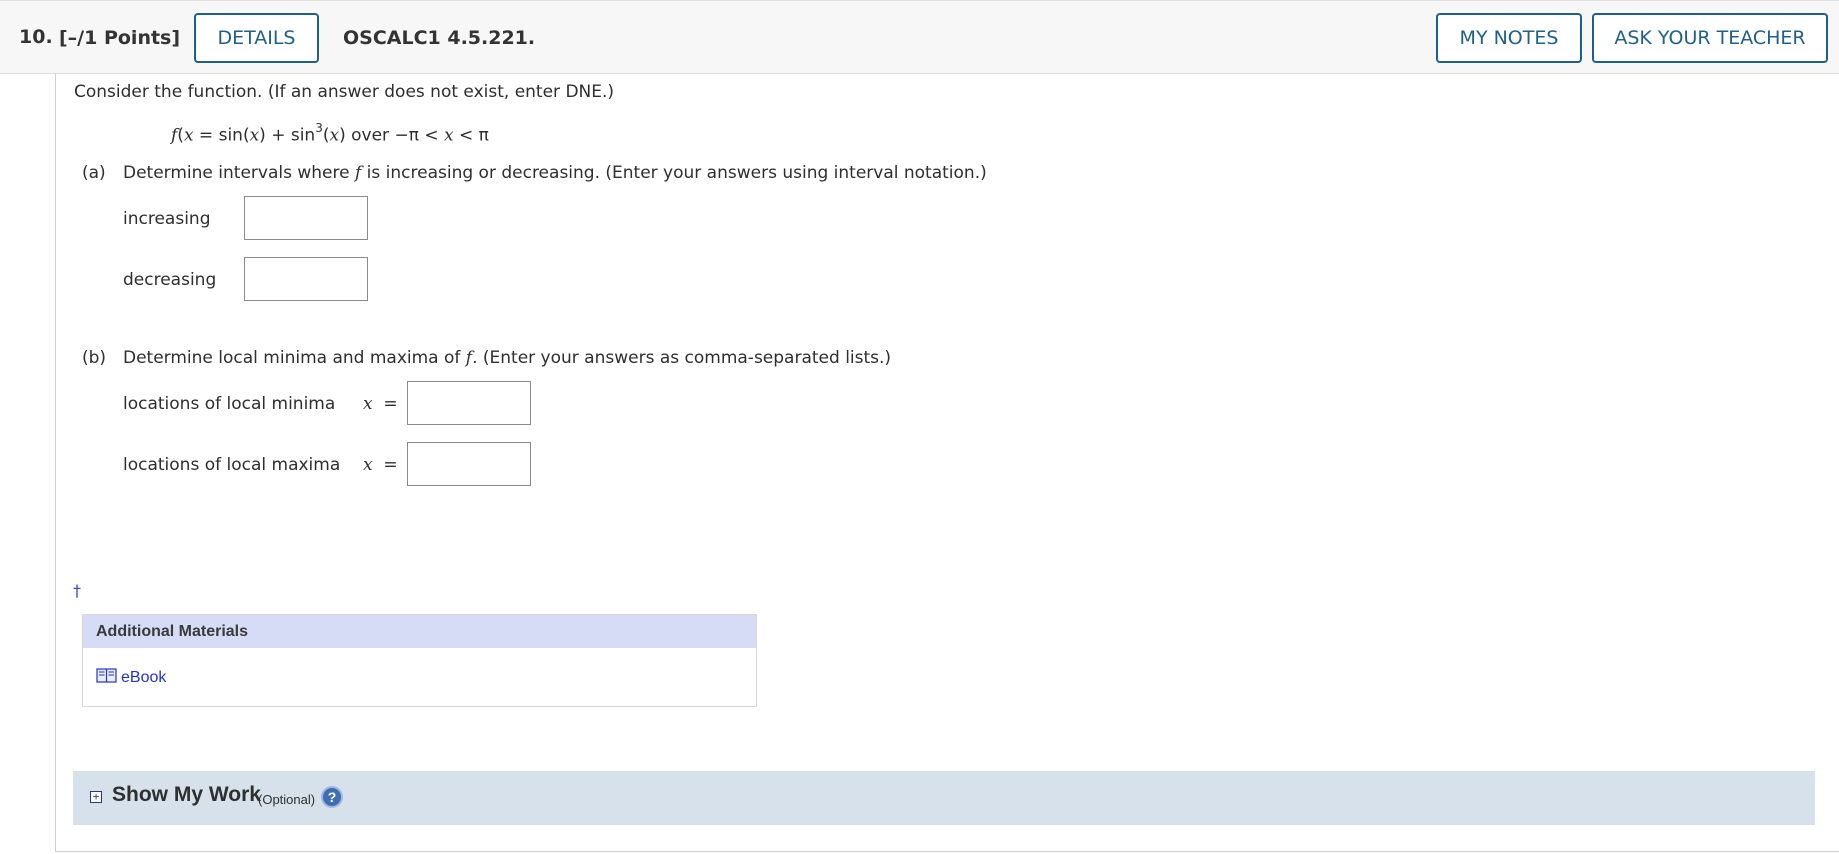  I want to click on dagger-mark: †, so click(77, 590).